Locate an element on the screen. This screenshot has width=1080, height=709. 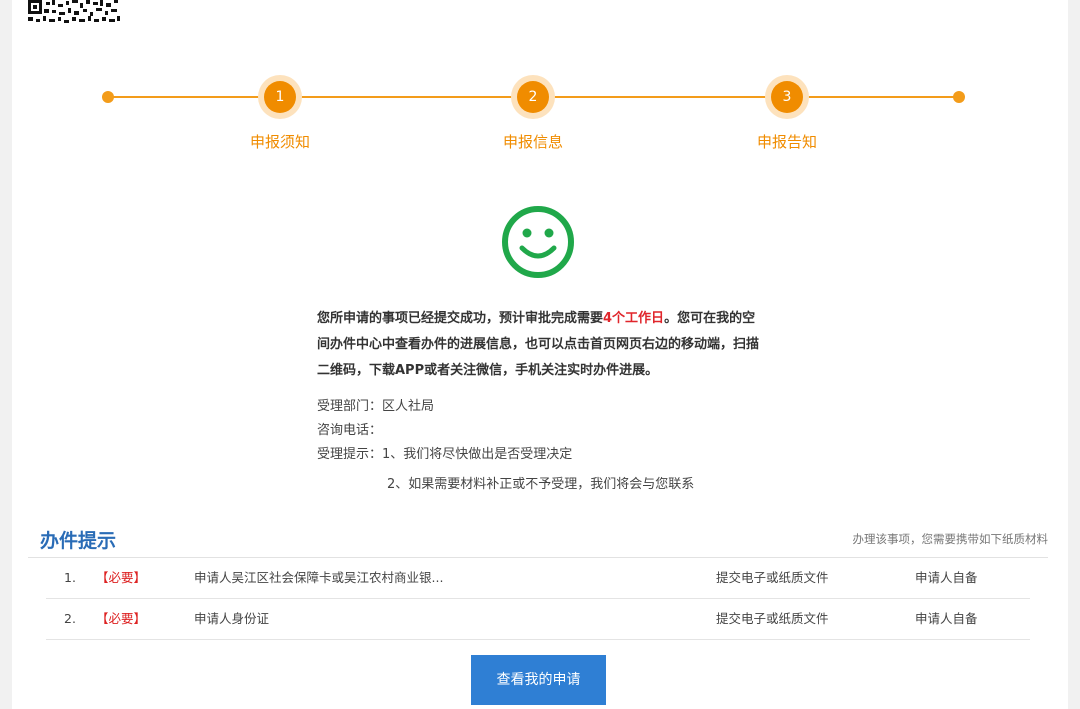
progress-stepper: 1 申报须知 2 申报信息 3 申报告知 is located at coordinates (540, 115).